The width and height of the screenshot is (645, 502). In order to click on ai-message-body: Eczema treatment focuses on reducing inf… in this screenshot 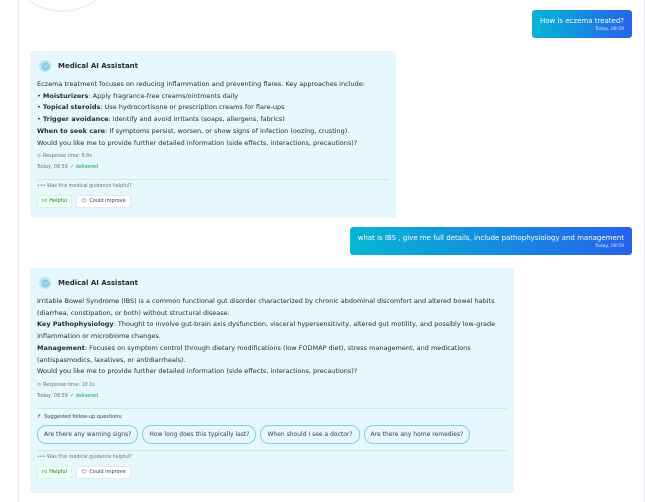, I will do `click(213, 114)`.